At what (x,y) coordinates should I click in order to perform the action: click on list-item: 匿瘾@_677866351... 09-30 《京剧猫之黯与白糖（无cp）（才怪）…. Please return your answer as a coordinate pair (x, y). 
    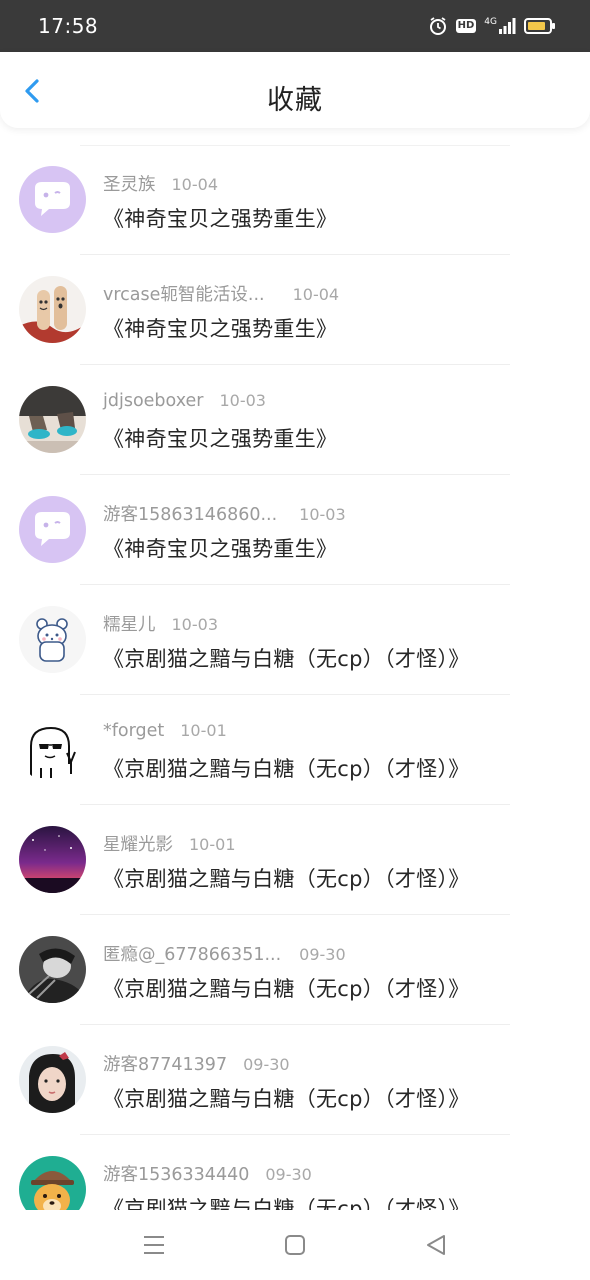
    Looking at the image, I should click on (295, 970).